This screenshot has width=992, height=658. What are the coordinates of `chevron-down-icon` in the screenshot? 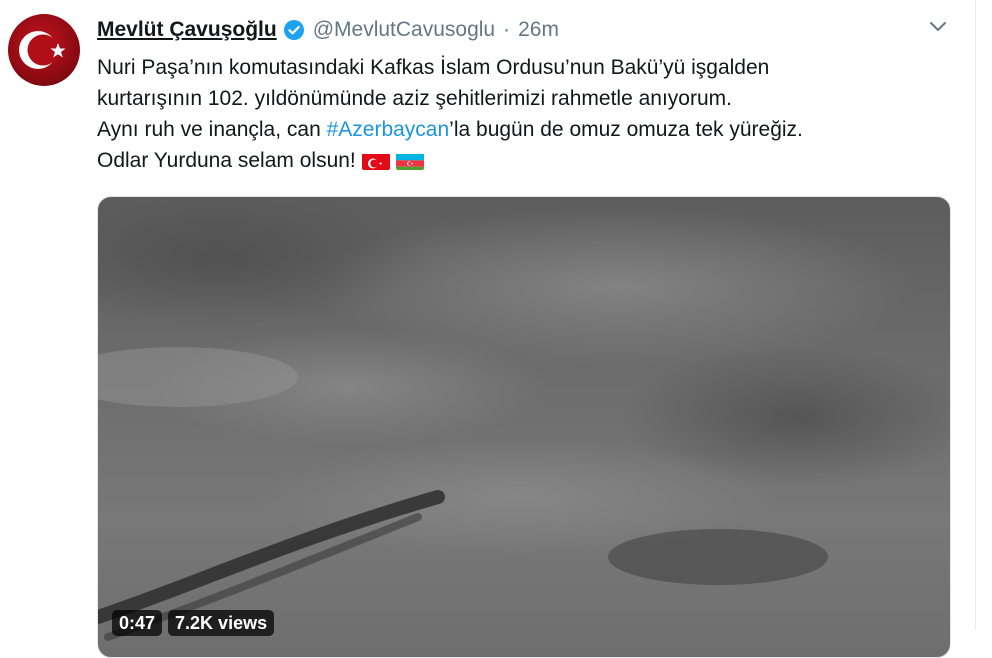 It's located at (938, 26).